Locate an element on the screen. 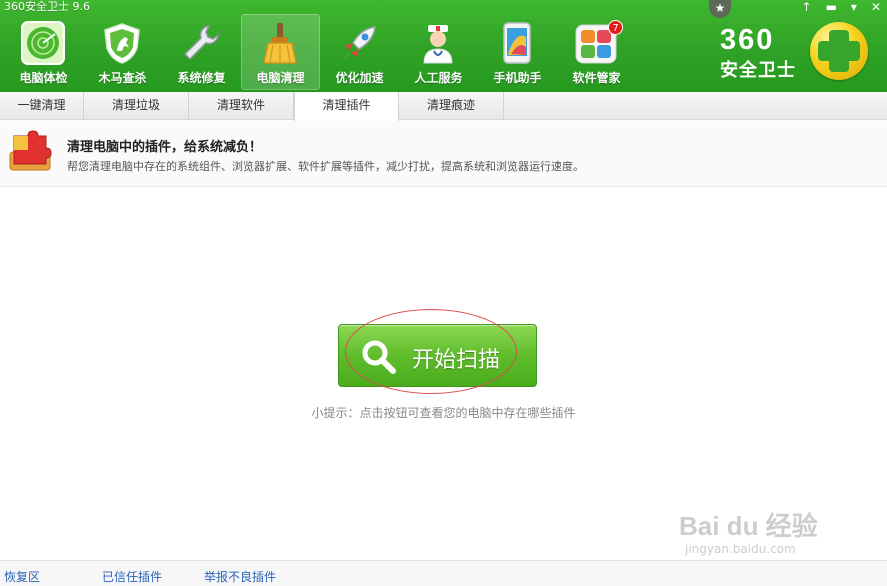 The height and width of the screenshot is (586, 887). nav-item-speedup: 优化加速 is located at coordinates (359, 52).